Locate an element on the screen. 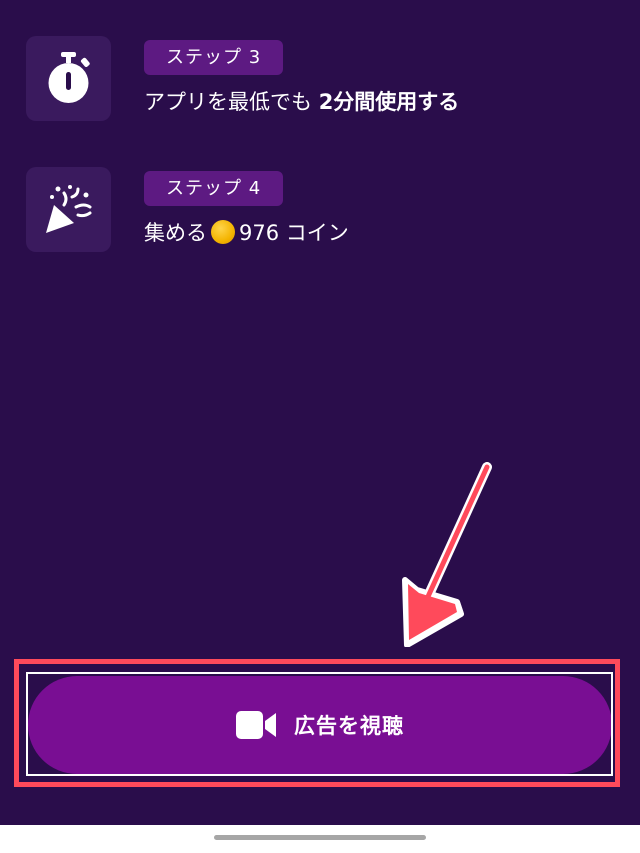  video-camera-icon is located at coordinates (256, 725).